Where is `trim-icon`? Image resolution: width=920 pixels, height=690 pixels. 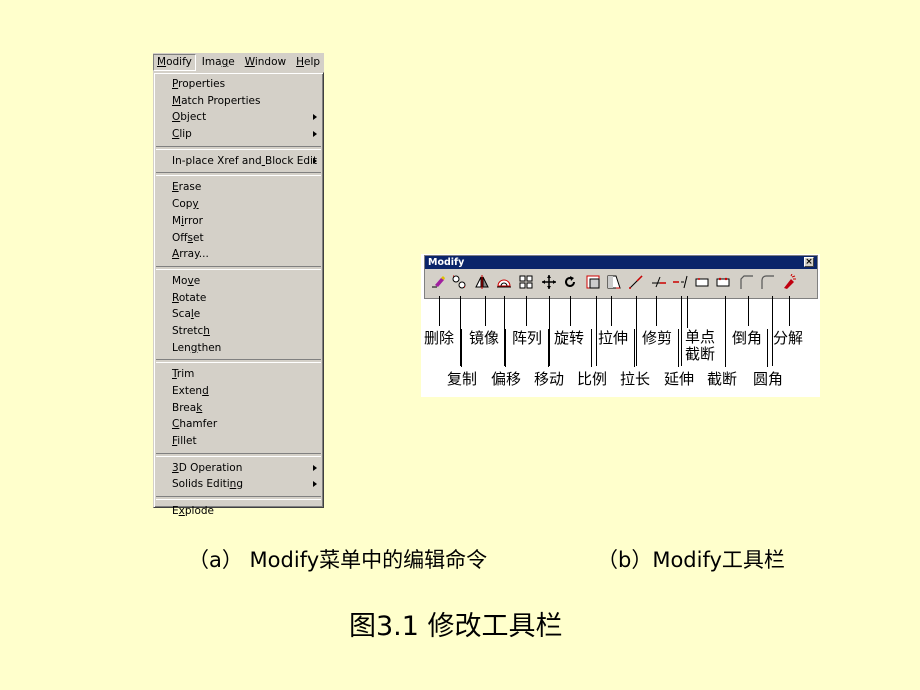 trim-icon is located at coordinates (659, 282).